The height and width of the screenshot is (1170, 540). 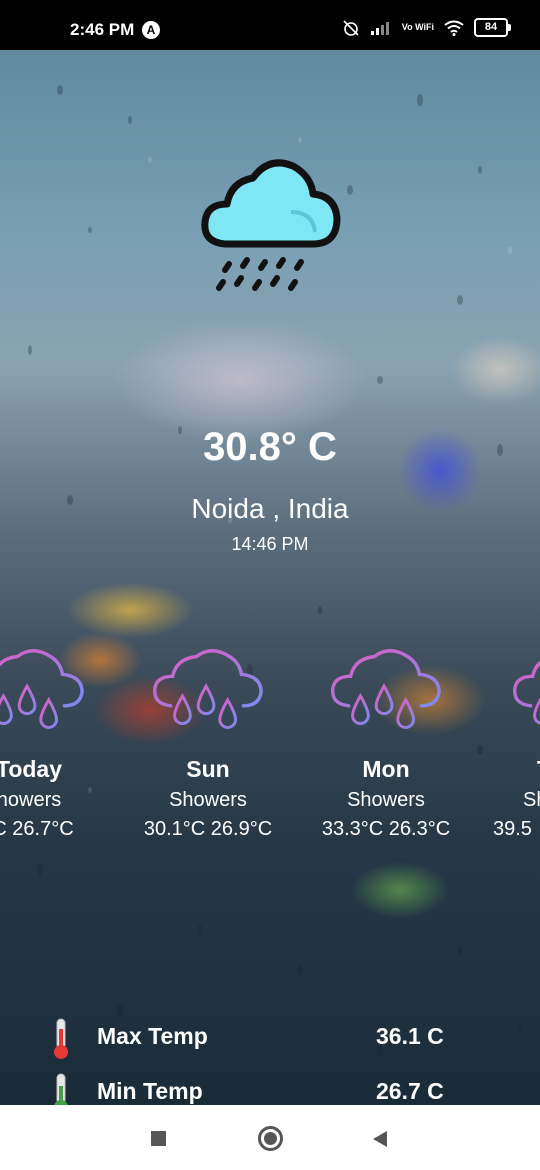 What do you see at coordinates (208, 744) in the screenshot?
I see `forecast-card-sun: Sun Showers 30.1°C 26.9°C` at bounding box center [208, 744].